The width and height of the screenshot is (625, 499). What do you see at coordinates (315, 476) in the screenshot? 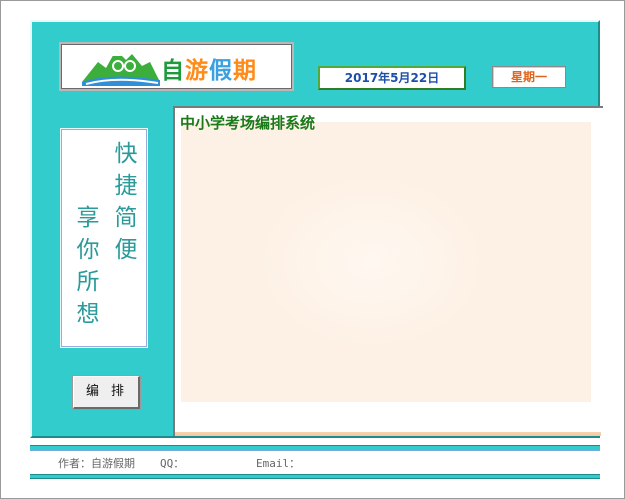
I see `footer-divider-bottom` at bounding box center [315, 476].